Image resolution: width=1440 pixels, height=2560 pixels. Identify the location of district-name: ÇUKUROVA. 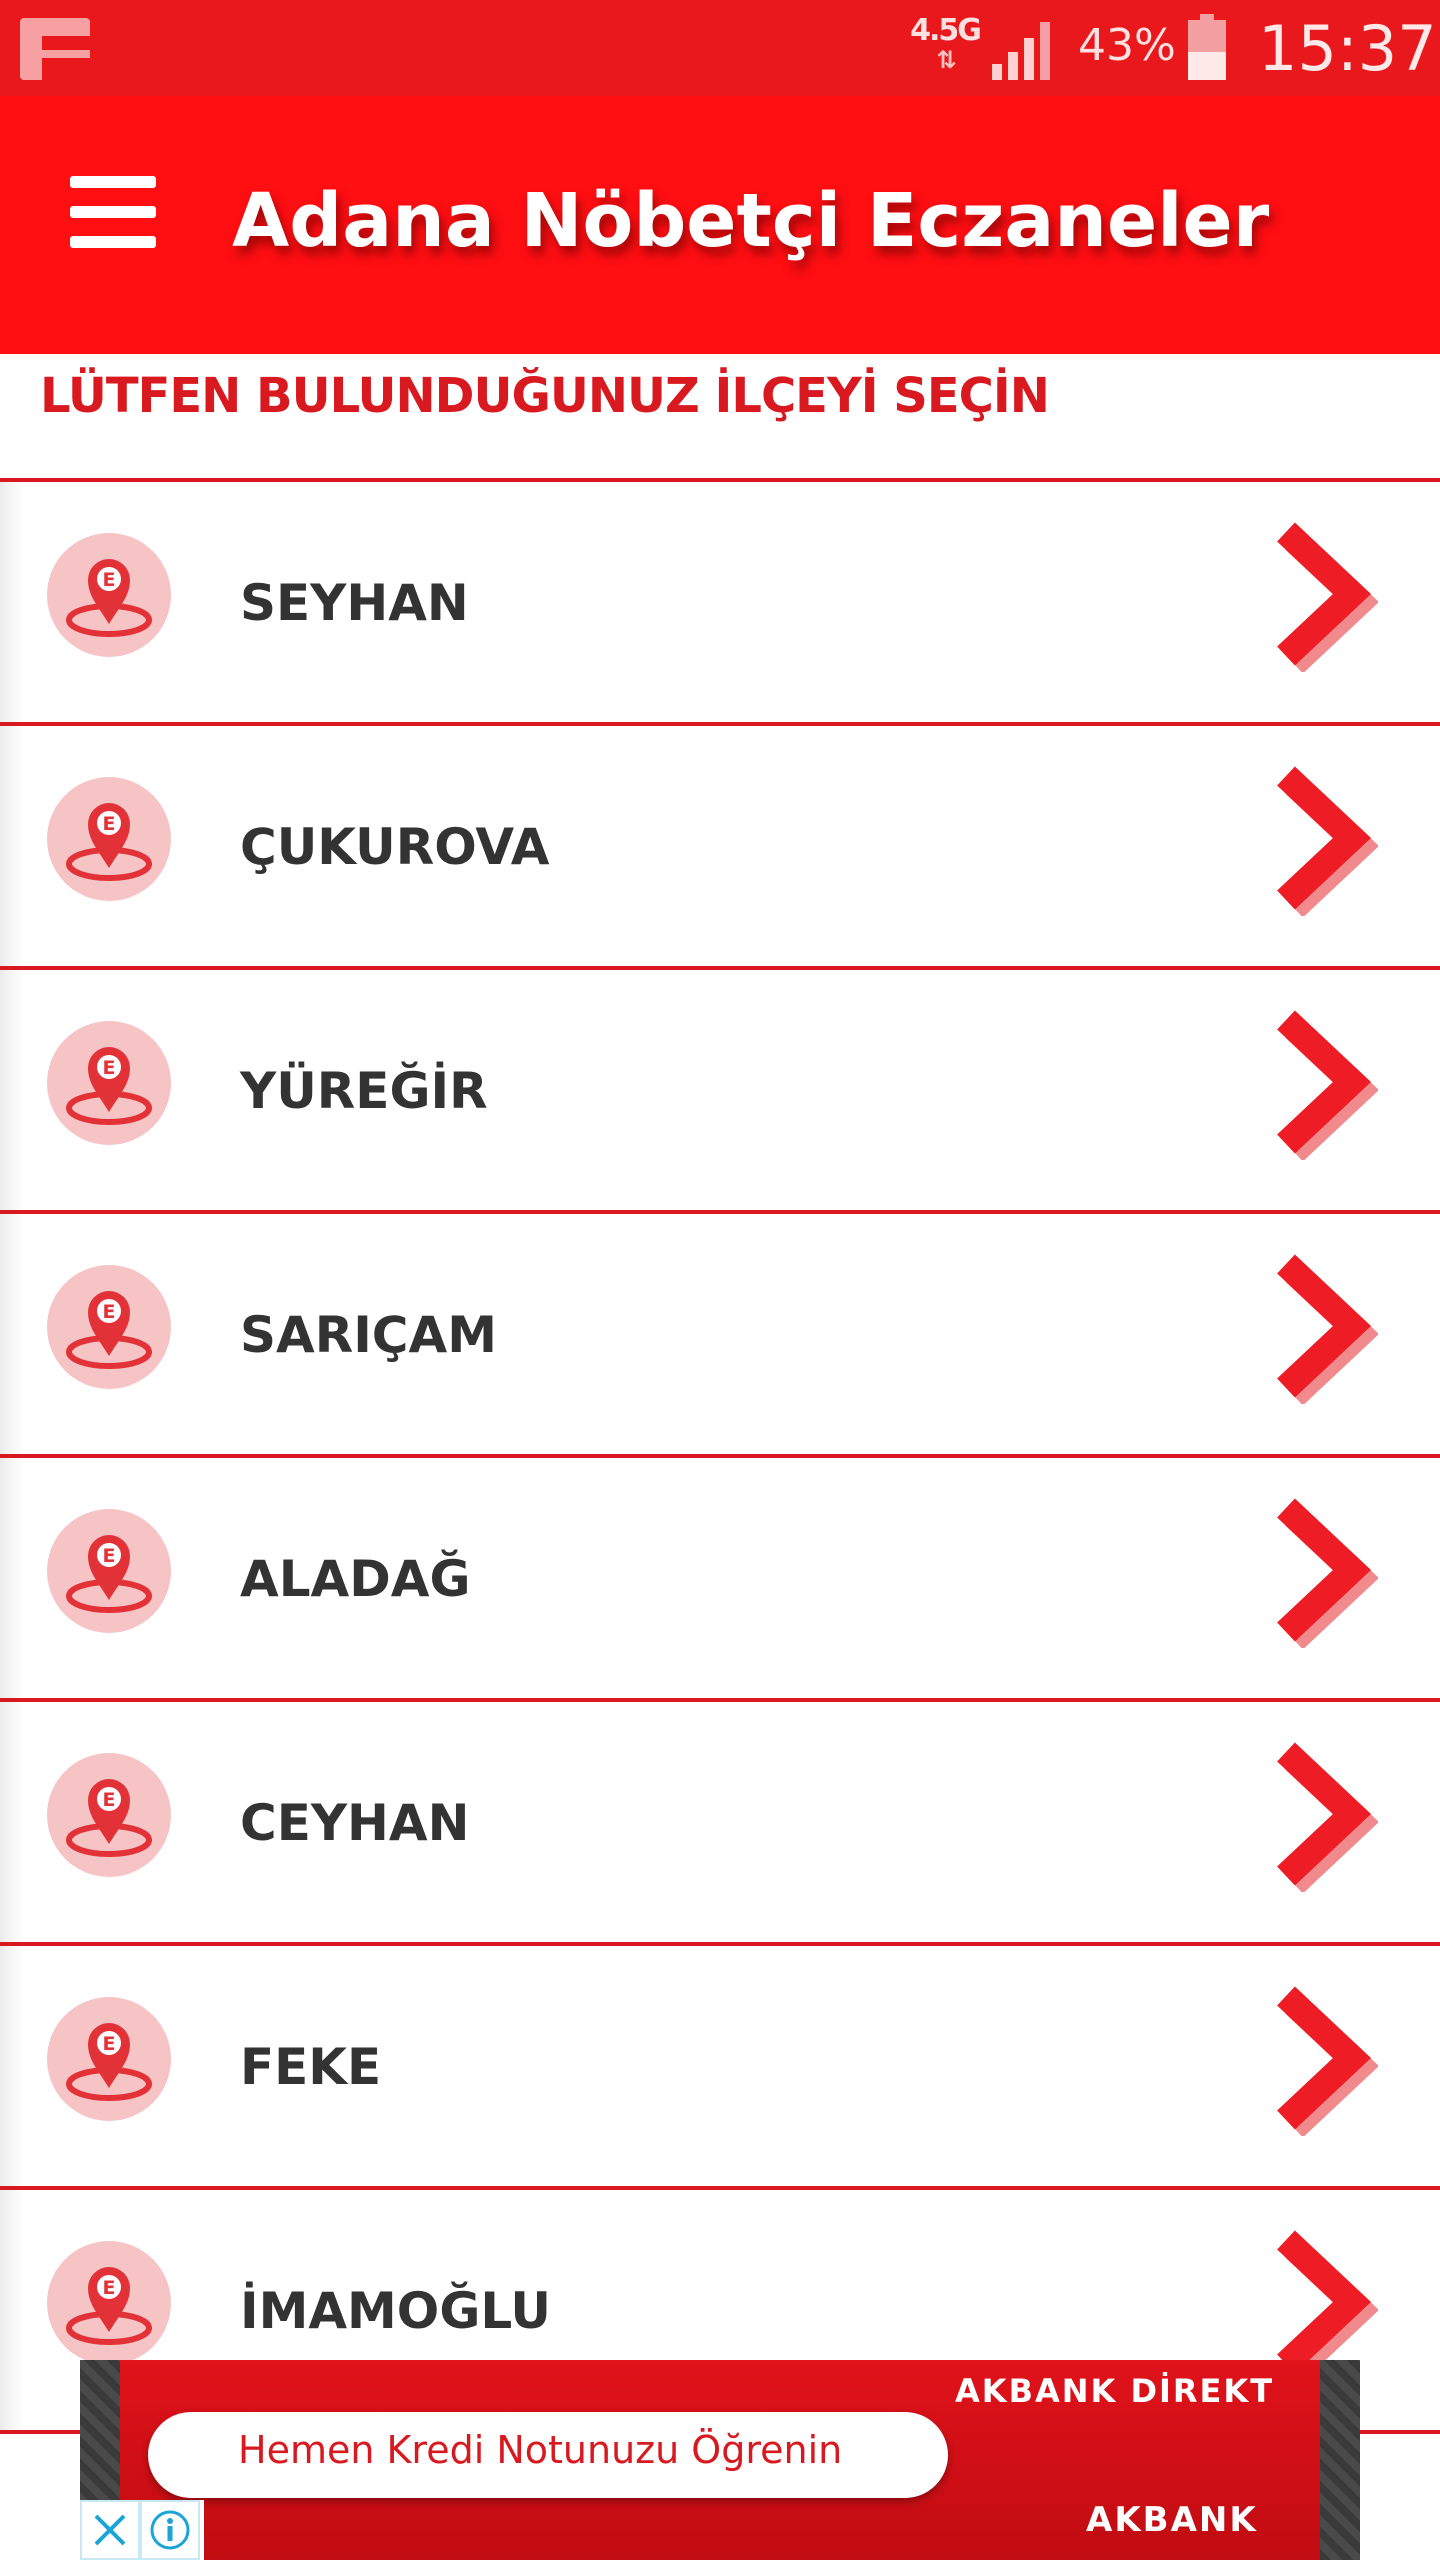
(395, 847).